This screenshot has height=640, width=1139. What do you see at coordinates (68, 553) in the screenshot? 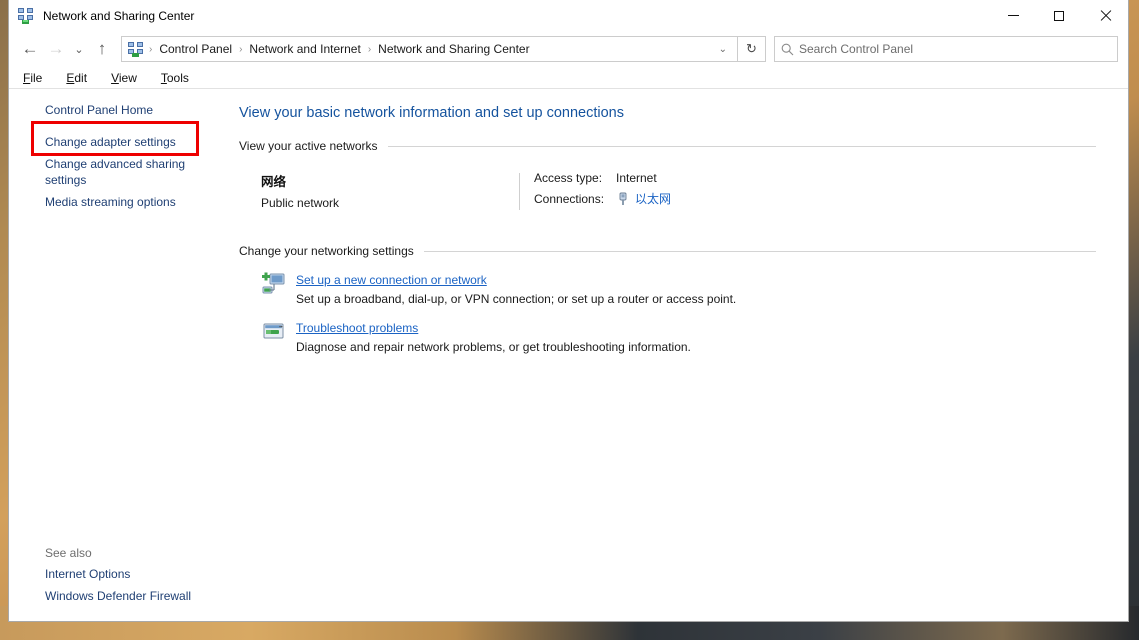
I see `see-also-title: See also` at bounding box center [68, 553].